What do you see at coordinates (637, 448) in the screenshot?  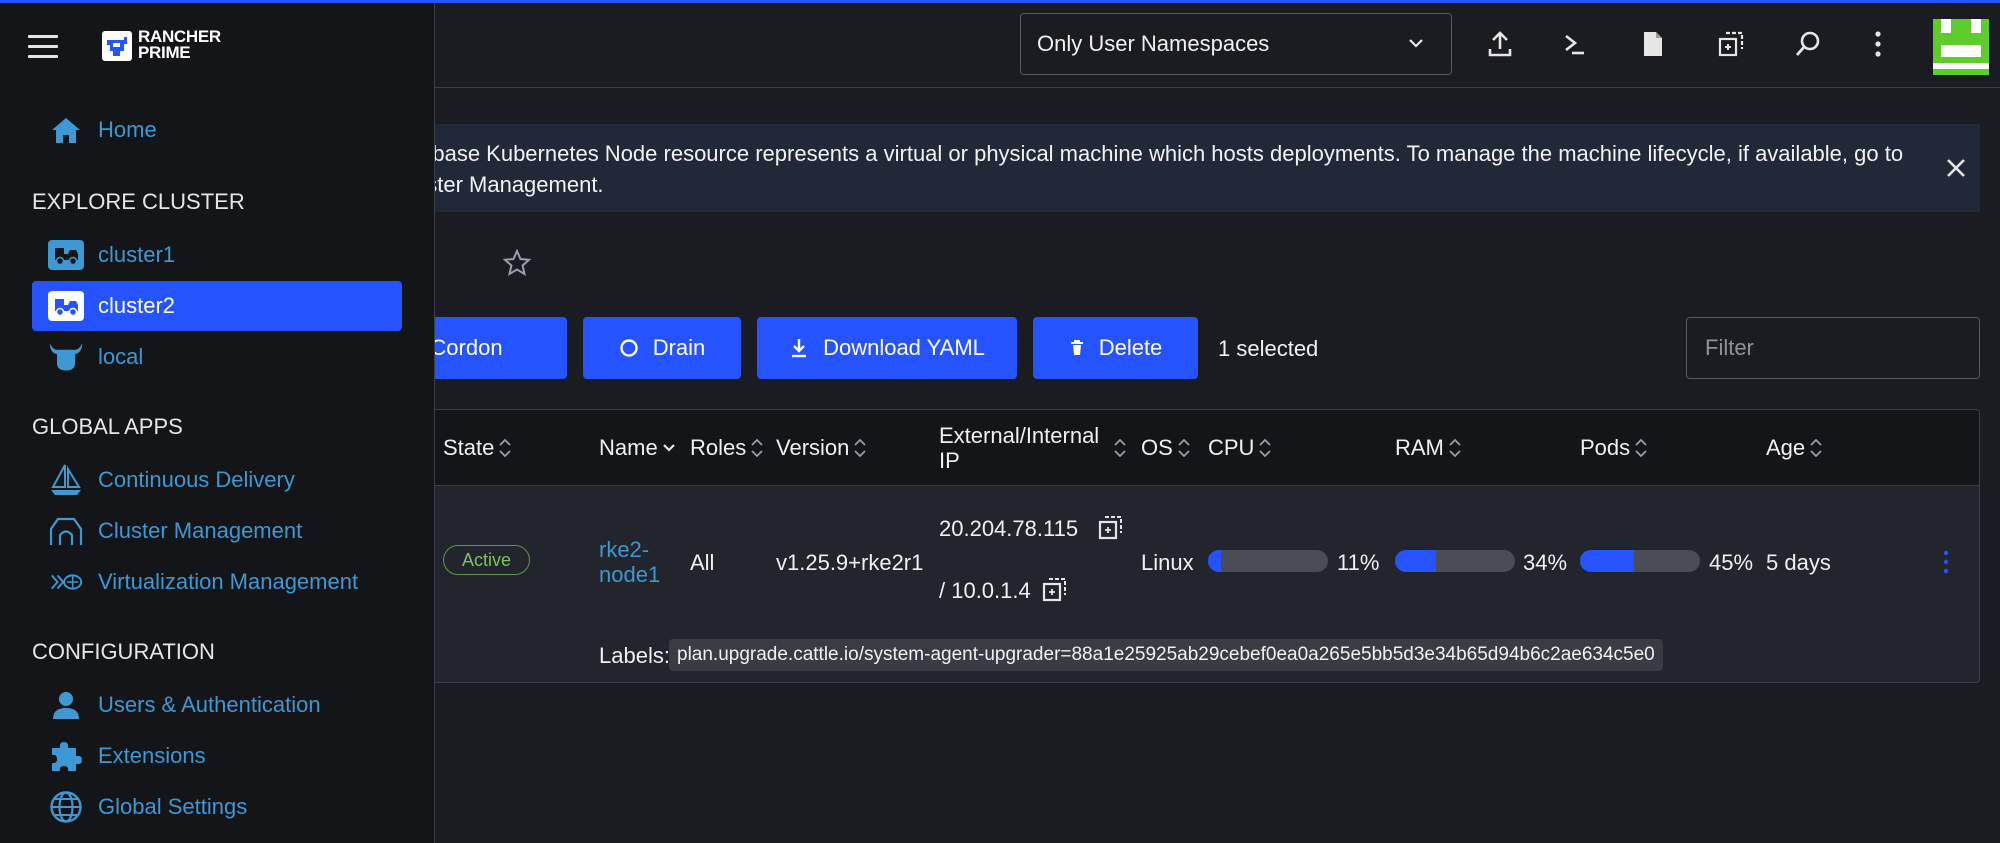 I see `column-header-name: Name` at bounding box center [637, 448].